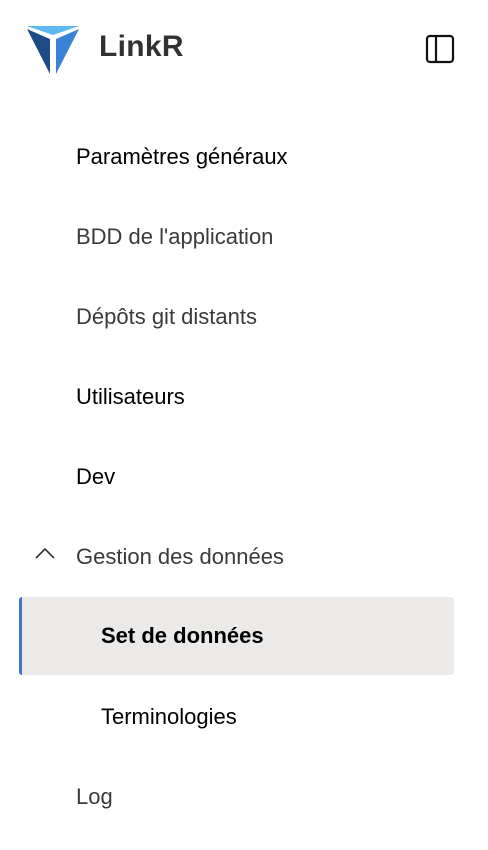 This screenshot has width=488, height=850. I want to click on app-title: LinkR, so click(141, 46).